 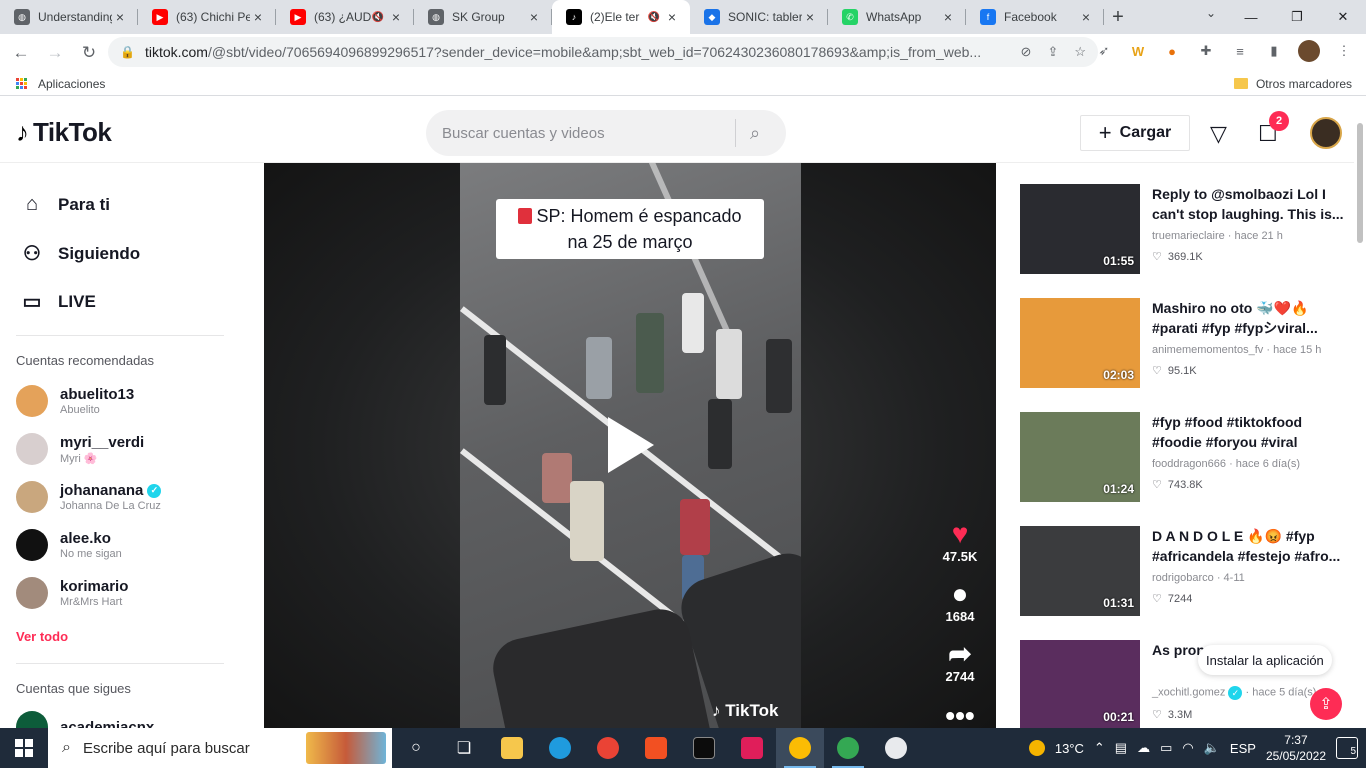 I want to click on side-panel-icon: ▮, so click(x=1274, y=51).